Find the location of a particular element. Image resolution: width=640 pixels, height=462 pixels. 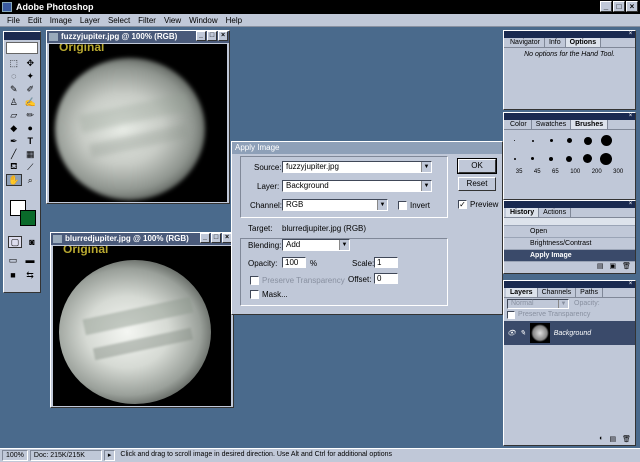

history-brush-tool-icon: ✍ is located at coordinates (31, 102).